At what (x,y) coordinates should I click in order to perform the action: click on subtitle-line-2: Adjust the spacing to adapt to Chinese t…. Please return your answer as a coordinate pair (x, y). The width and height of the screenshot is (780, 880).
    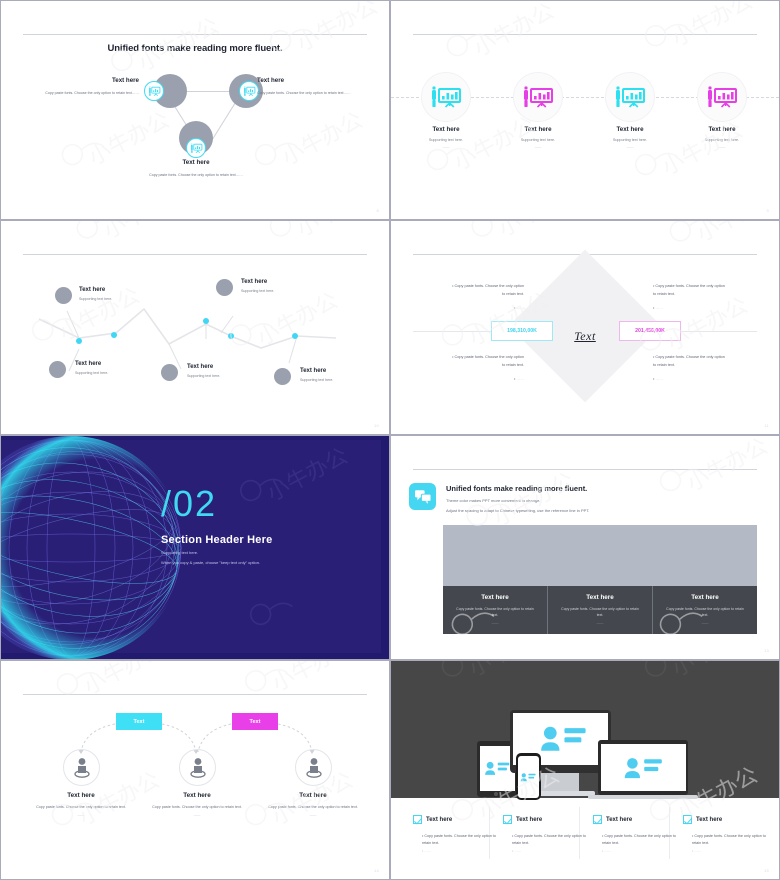
    Looking at the image, I should click on (518, 510).